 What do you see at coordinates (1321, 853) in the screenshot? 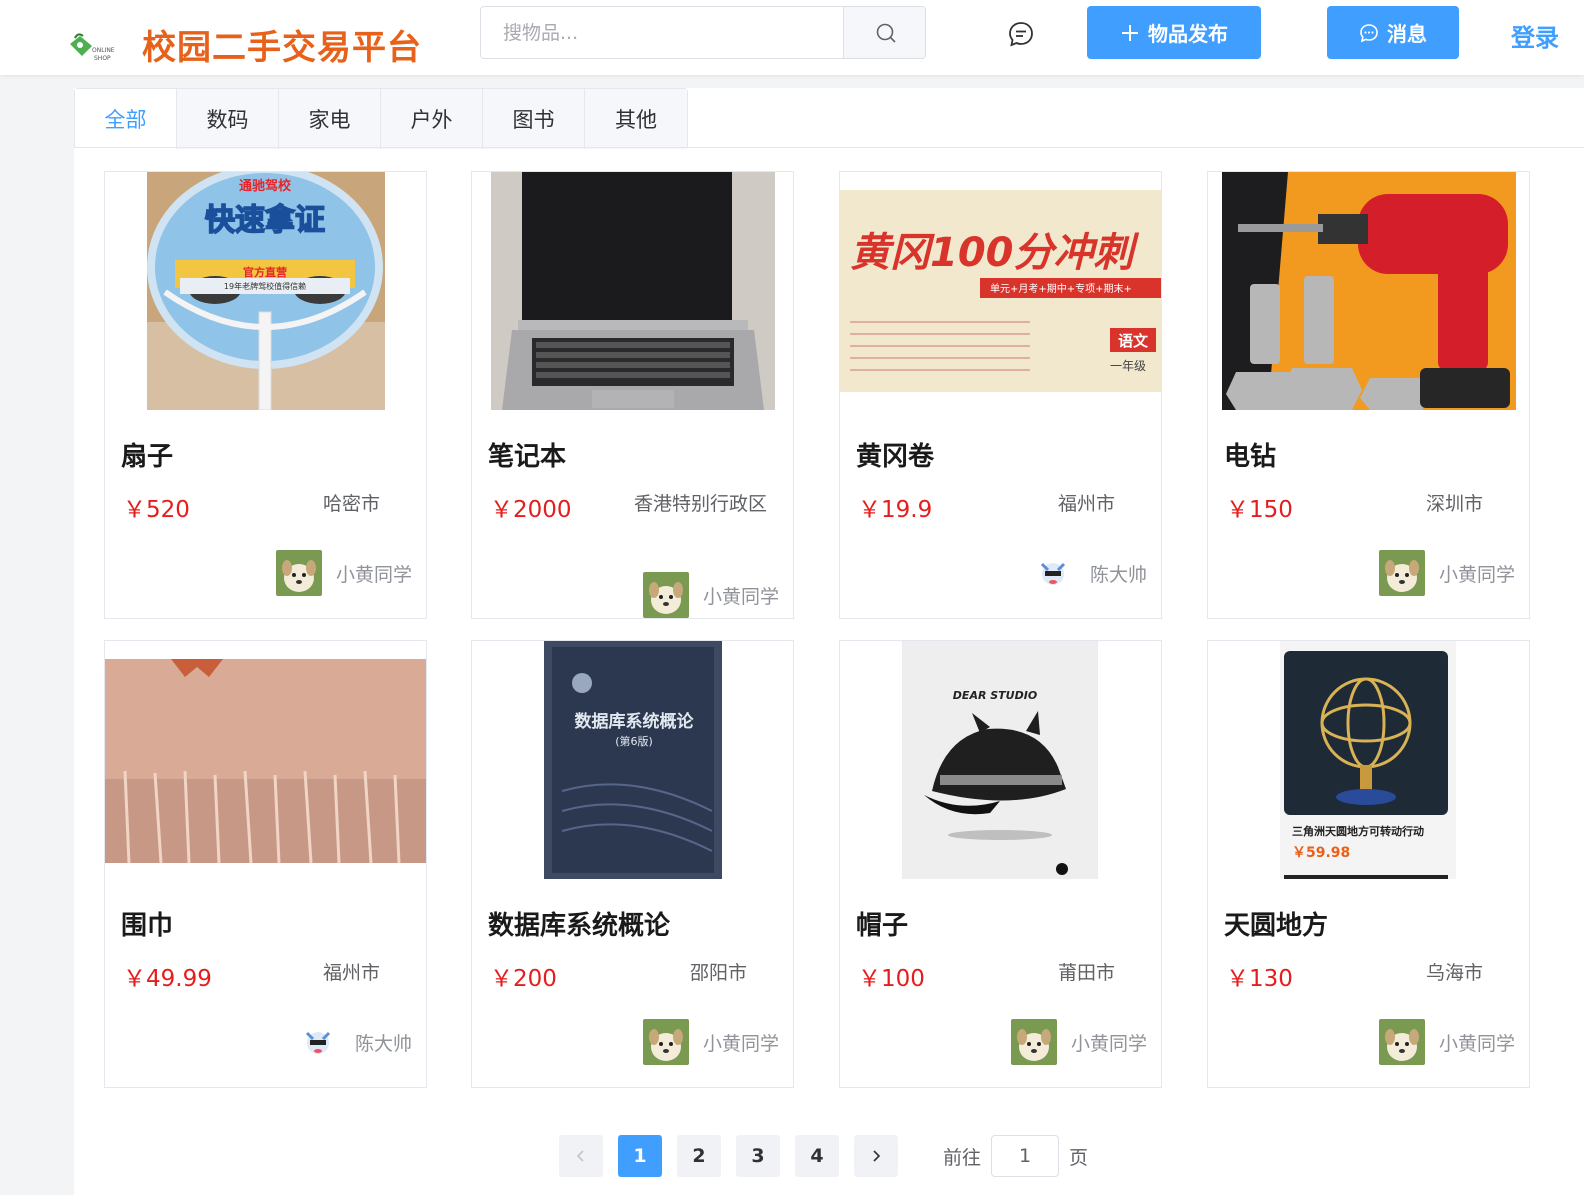
I see `svg-text: ￥59.98` at bounding box center [1321, 853].